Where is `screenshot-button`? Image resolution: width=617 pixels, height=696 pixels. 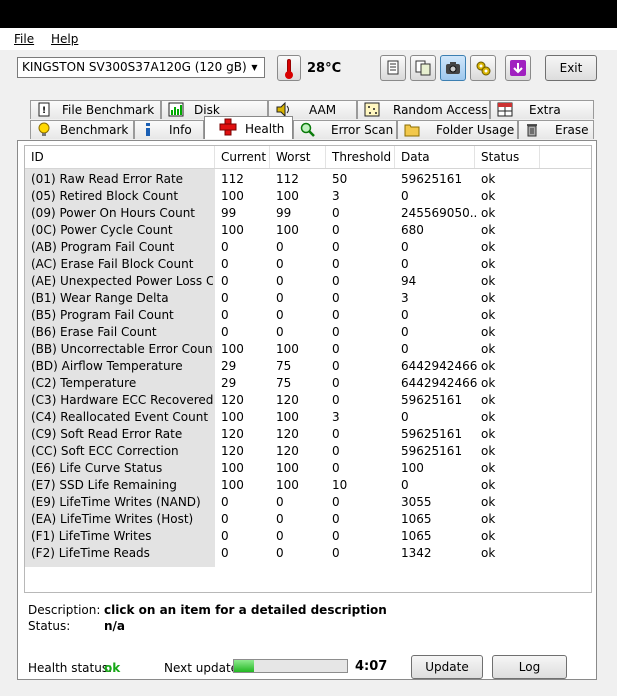 screenshot-button is located at coordinates (453, 68).